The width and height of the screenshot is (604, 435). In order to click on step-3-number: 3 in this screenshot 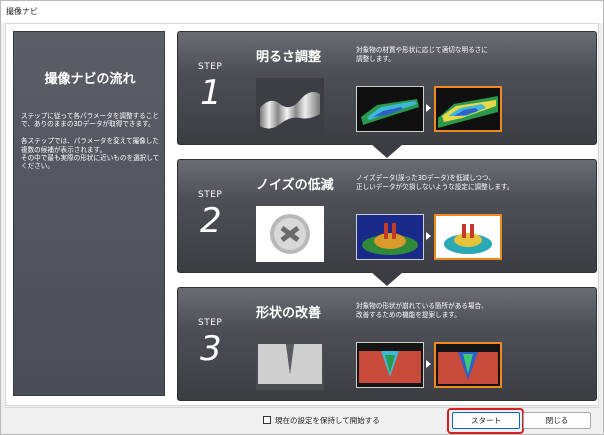, I will do `click(211, 349)`.